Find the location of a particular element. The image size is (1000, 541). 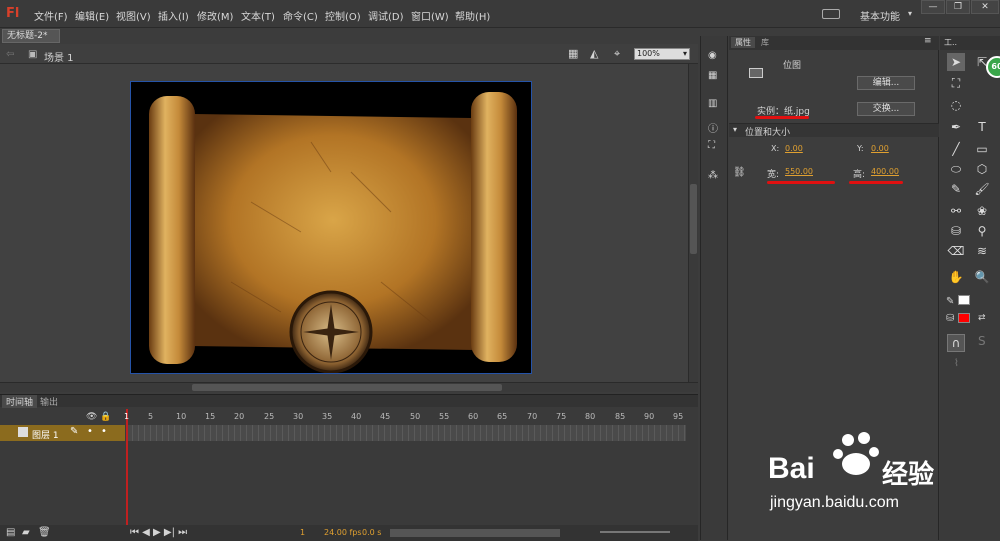

eraser-tool-icon: ⌫ is located at coordinates (956, 251).